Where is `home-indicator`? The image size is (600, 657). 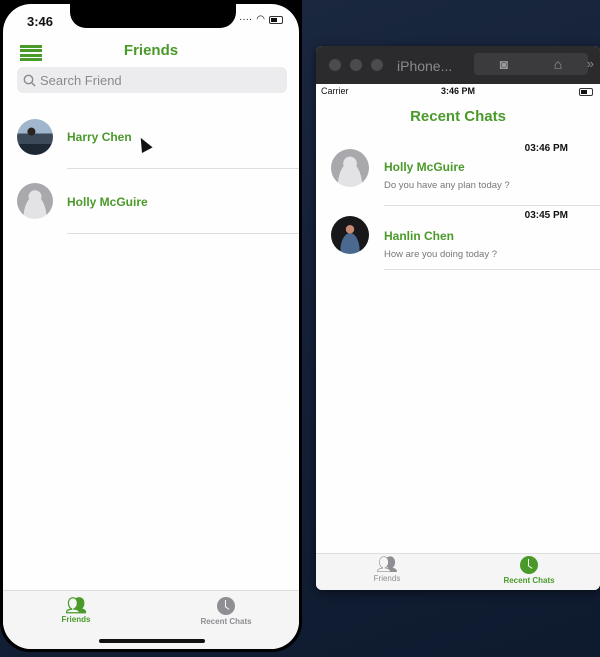 home-indicator is located at coordinates (152, 641).